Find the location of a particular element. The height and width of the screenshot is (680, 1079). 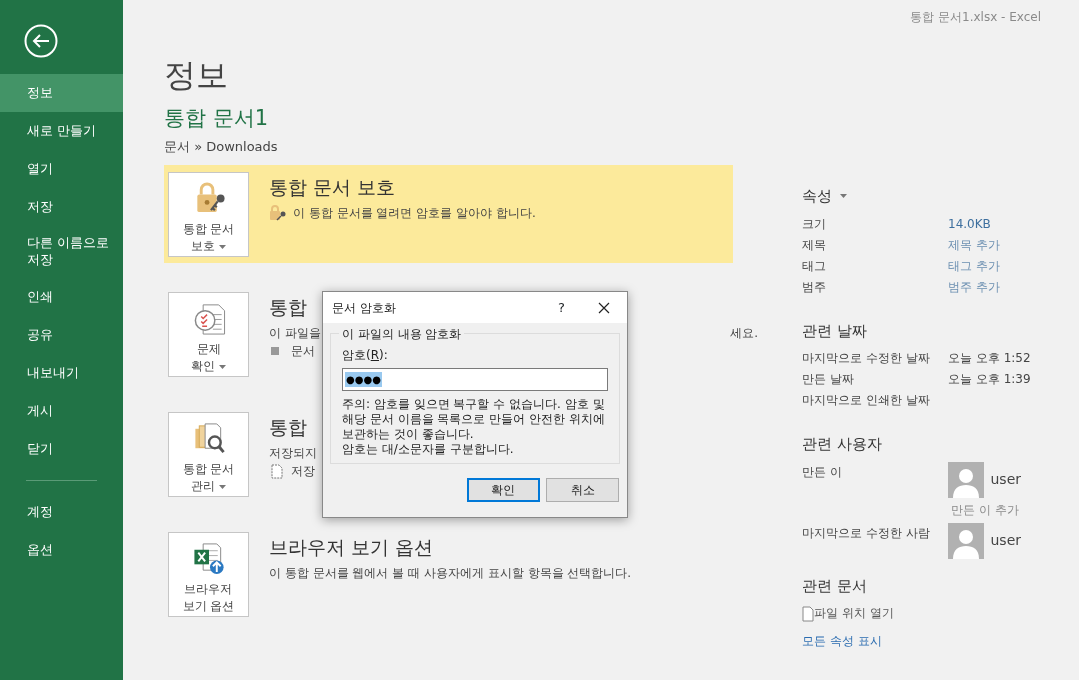

property-label: 범주 is located at coordinates (814, 287).